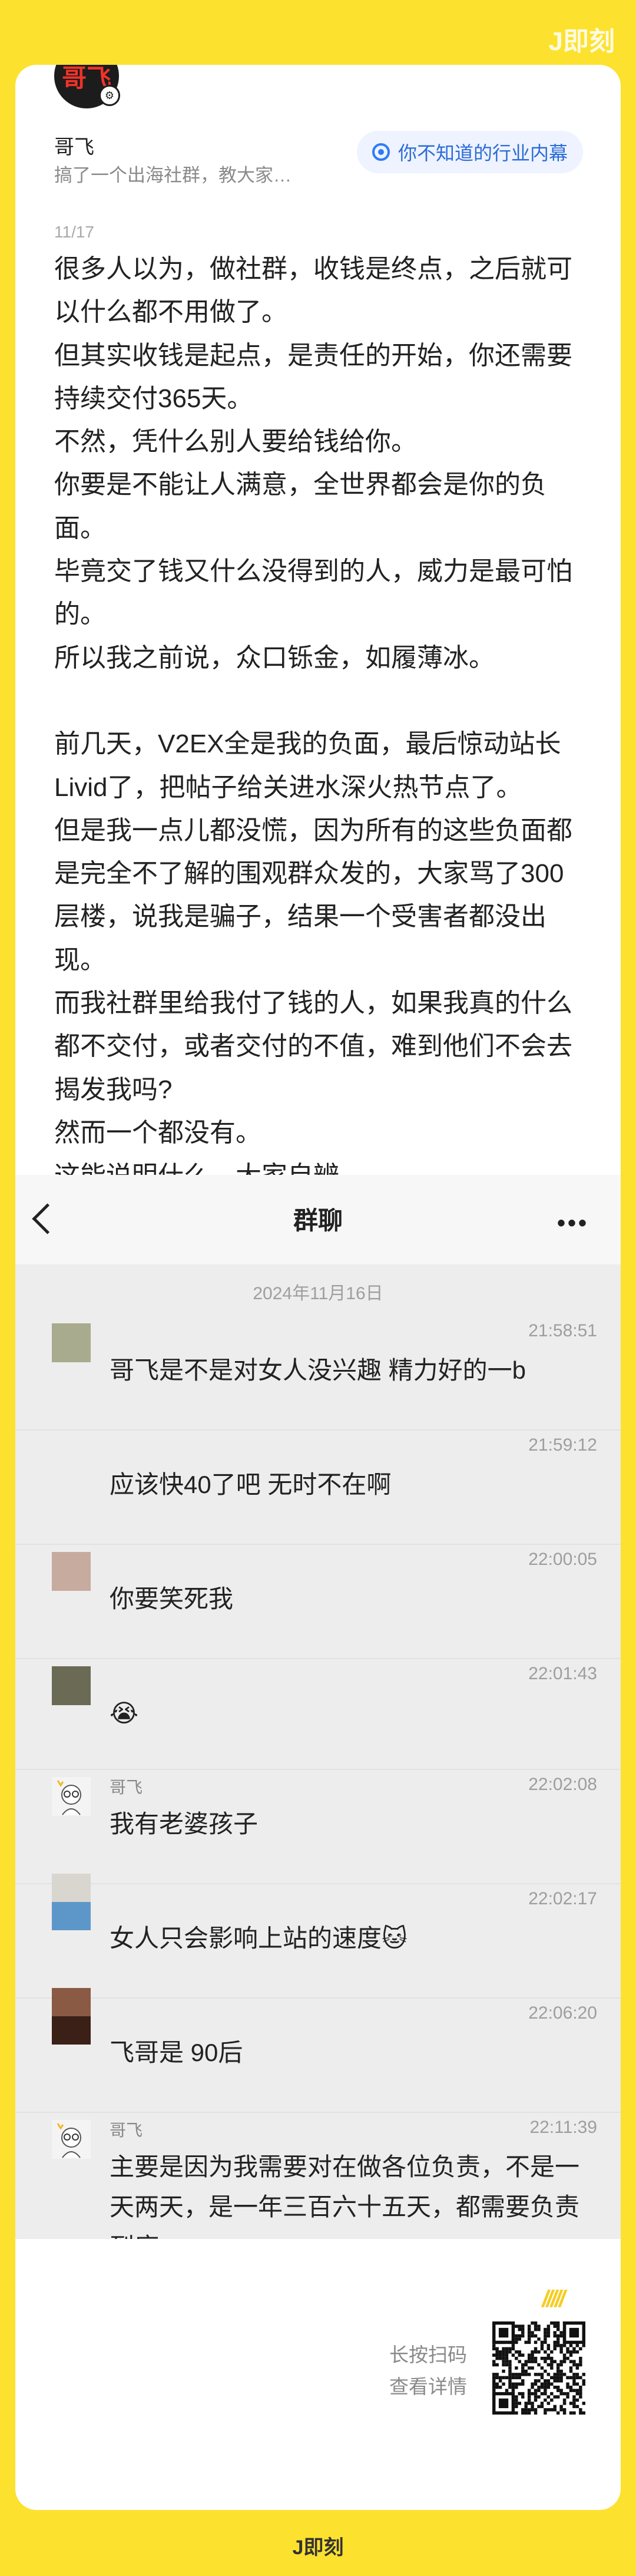 Image resolution: width=636 pixels, height=2576 pixels. What do you see at coordinates (80, 528) in the screenshot?
I see `post-line: 面。` at bounding box center [80, 528].